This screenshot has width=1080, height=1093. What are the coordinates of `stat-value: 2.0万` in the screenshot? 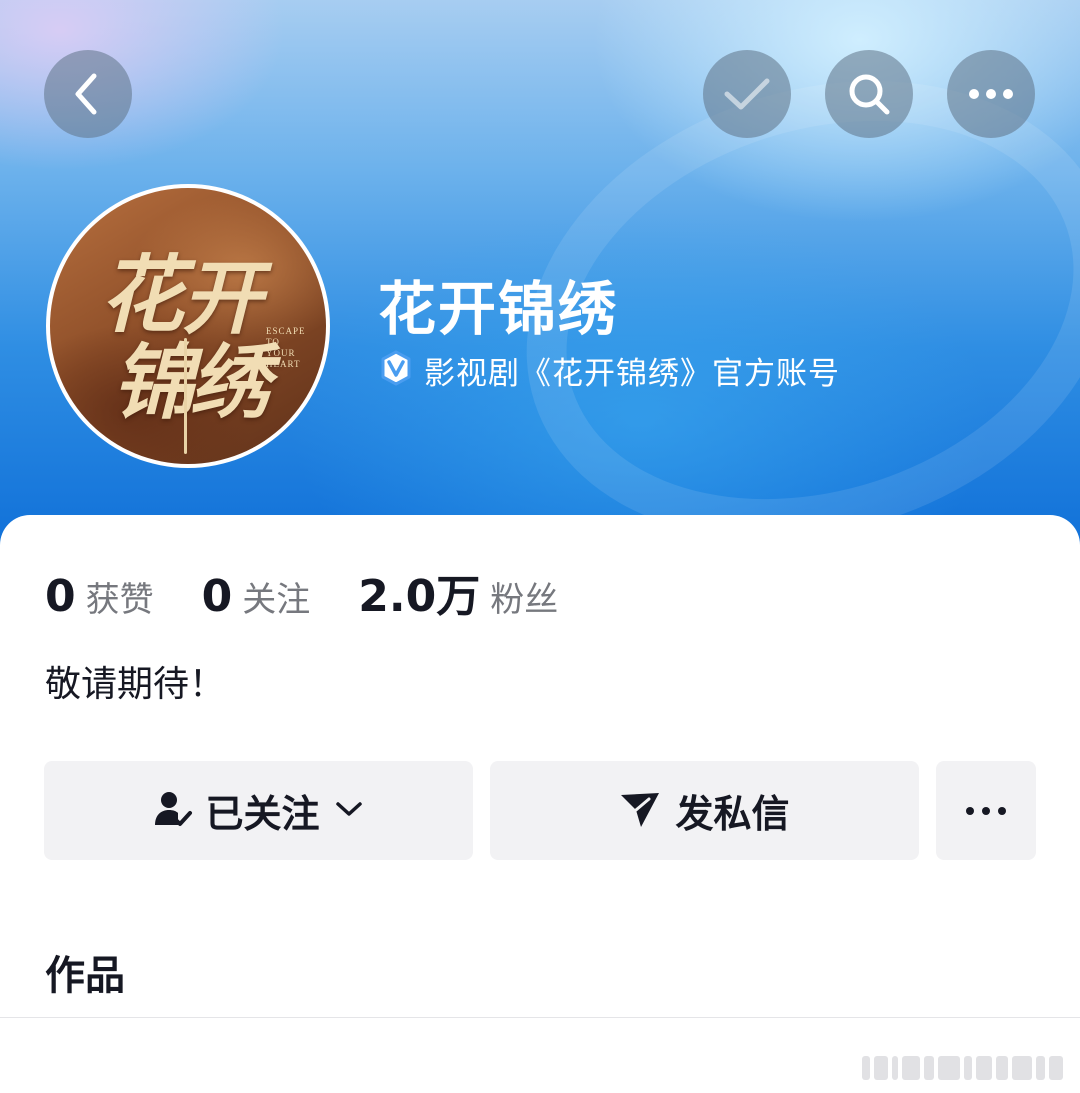 It's located at (419, 596).